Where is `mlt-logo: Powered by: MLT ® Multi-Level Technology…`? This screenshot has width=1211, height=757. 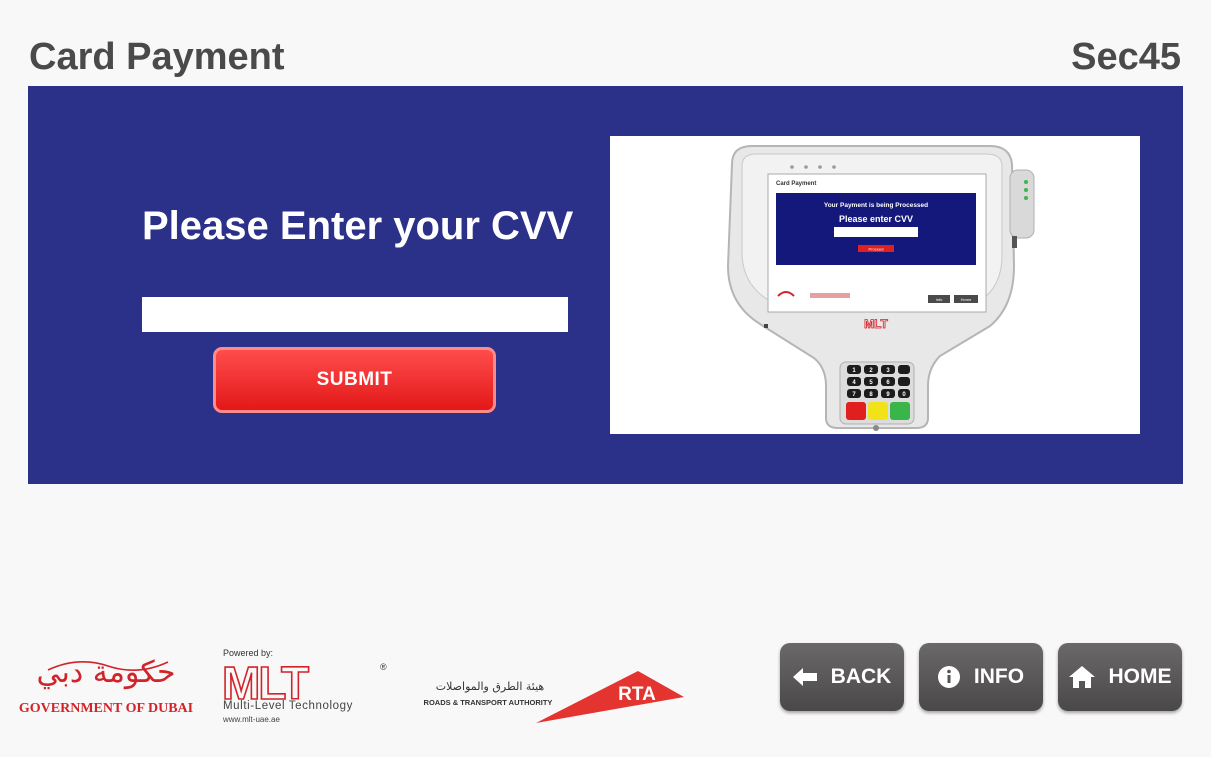
mlt-logo: Powered by: MLT ® Multi-Level Technology… is located at coordinates (307, 687).